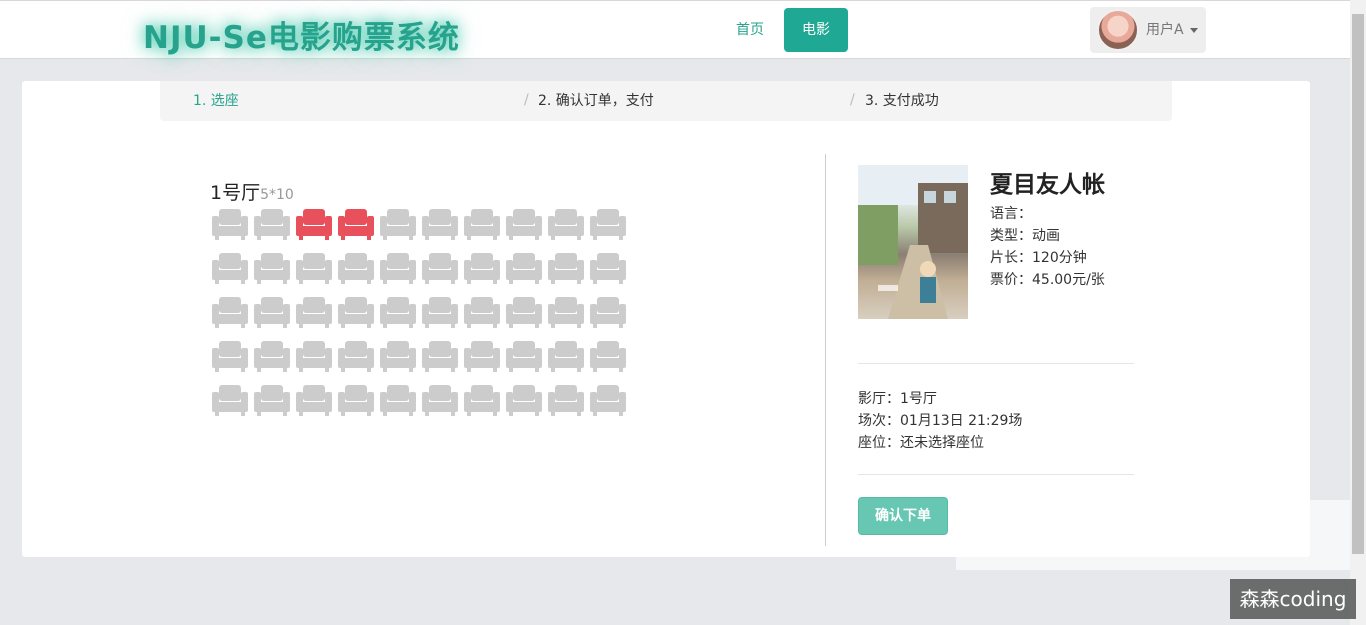 The height and width of the screenshot is (625, 1366). What do you see at coordinates (1358, 284) in the screenshot?
I see `scroll-thumb` at bounding box center [1358, 284].